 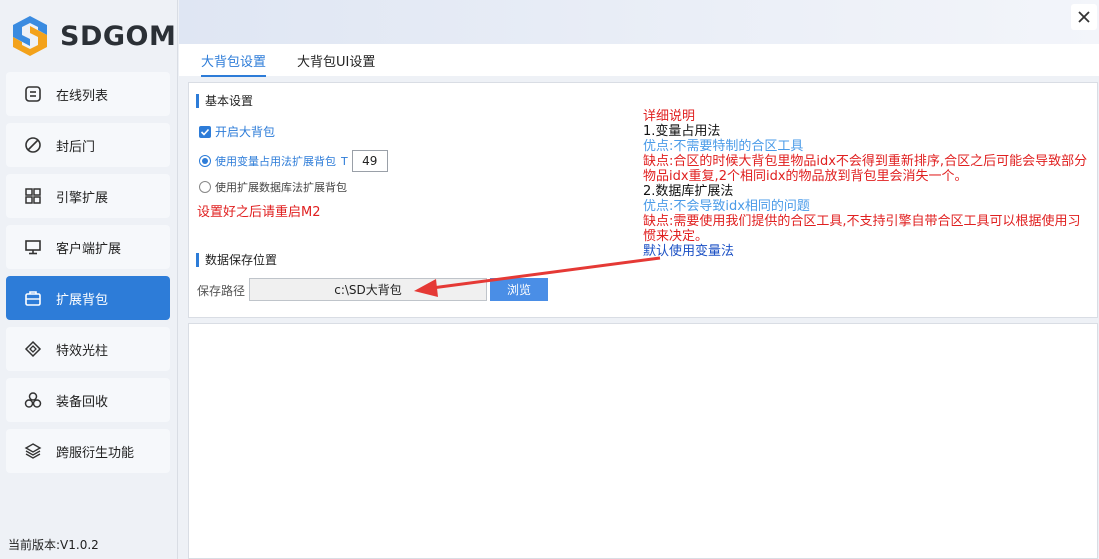 I want to click on recycle-icon, so click(x=33, y=400).